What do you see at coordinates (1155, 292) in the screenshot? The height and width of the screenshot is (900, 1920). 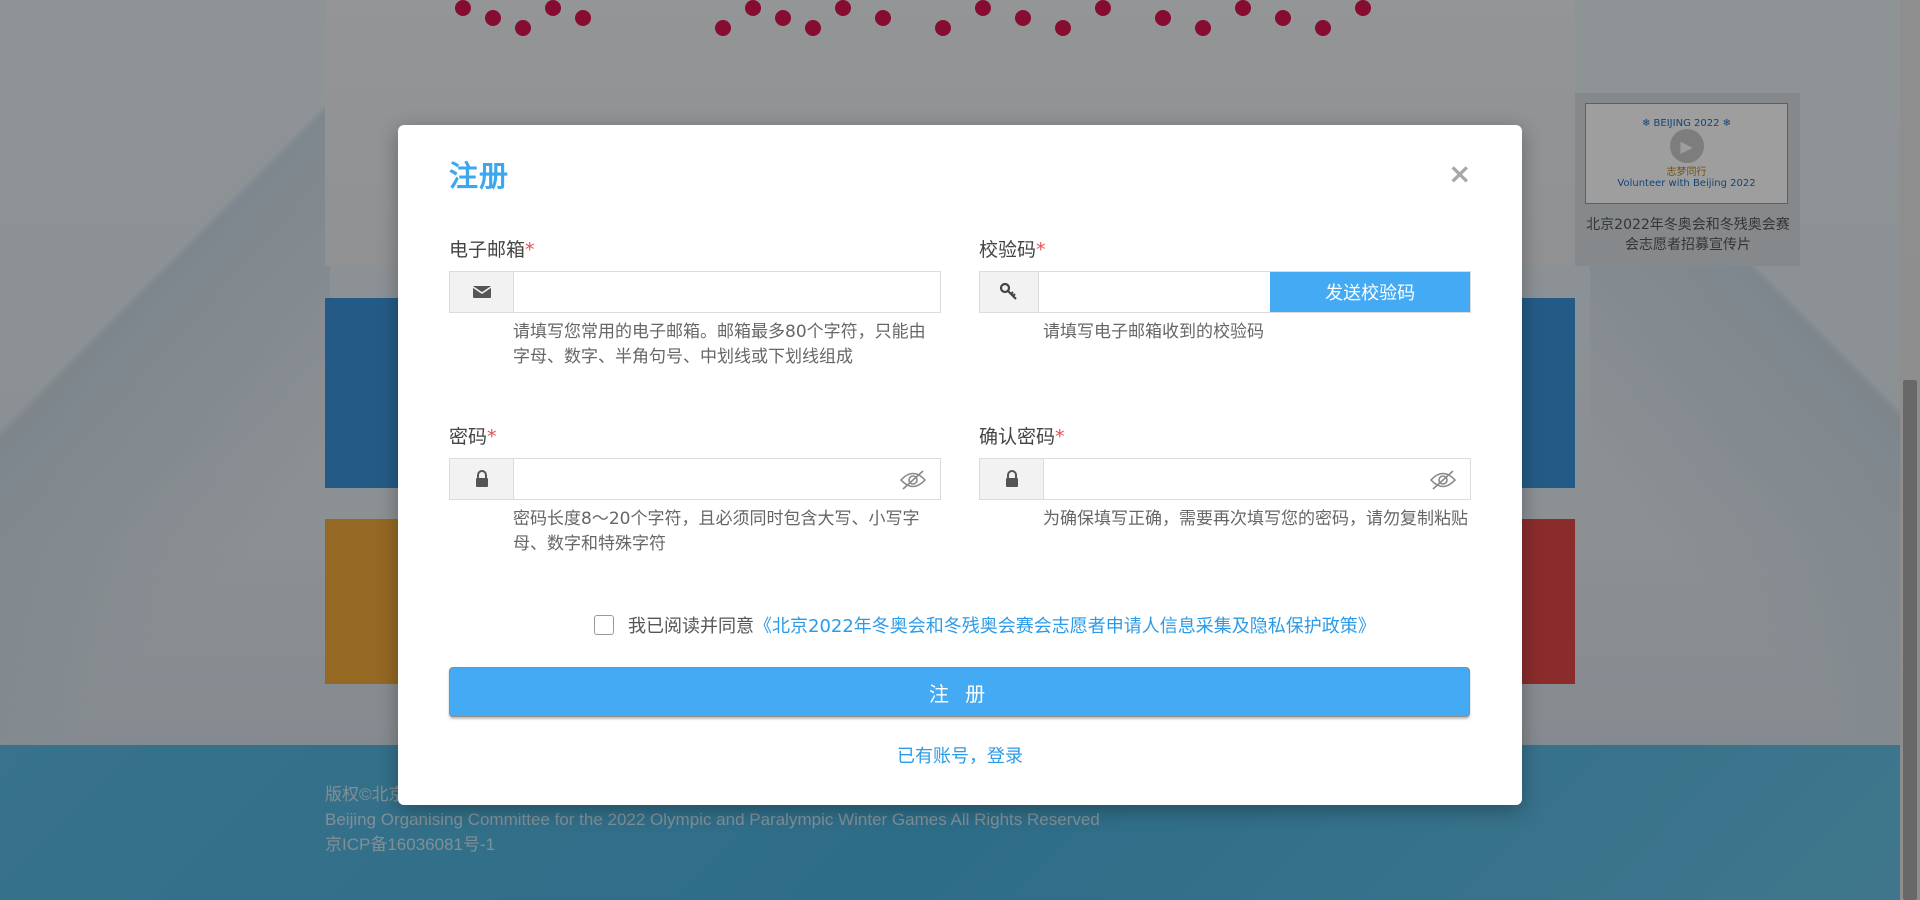 I see `code-input` at bounding box center [1155, 292].